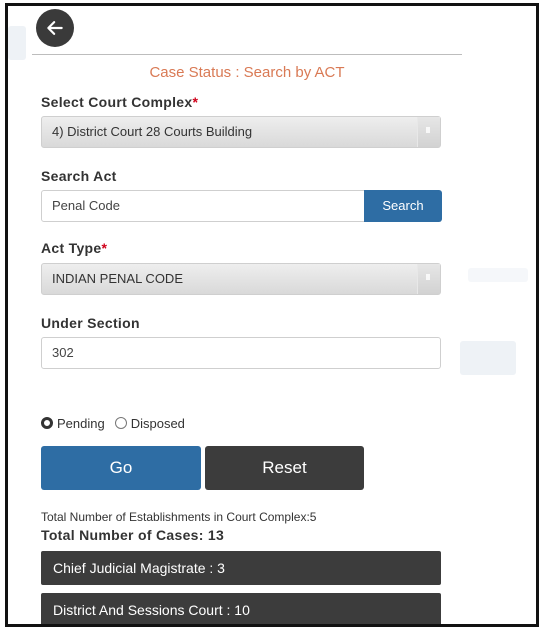 The height and width of the screenshot is (632, 547). What do you see at coordinates (47, 423) in the screenshot?
I see `pending-radio` at bounding box center [47, 423].